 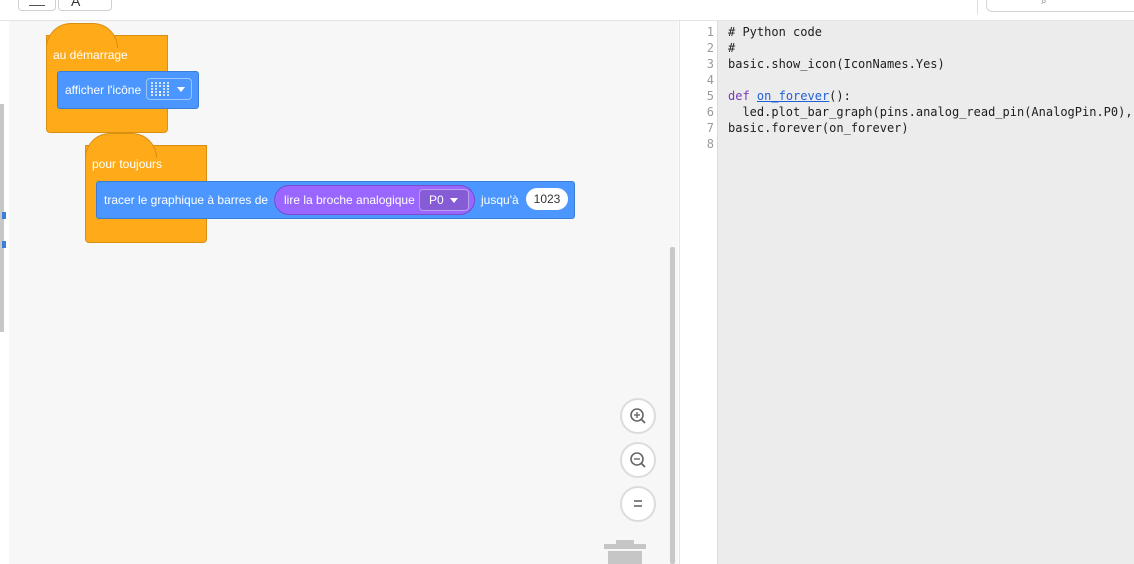 What do you see at coordinates (710, 96) in the screenshot?
I see `line-number: 5` at bounding box center [710, 96].